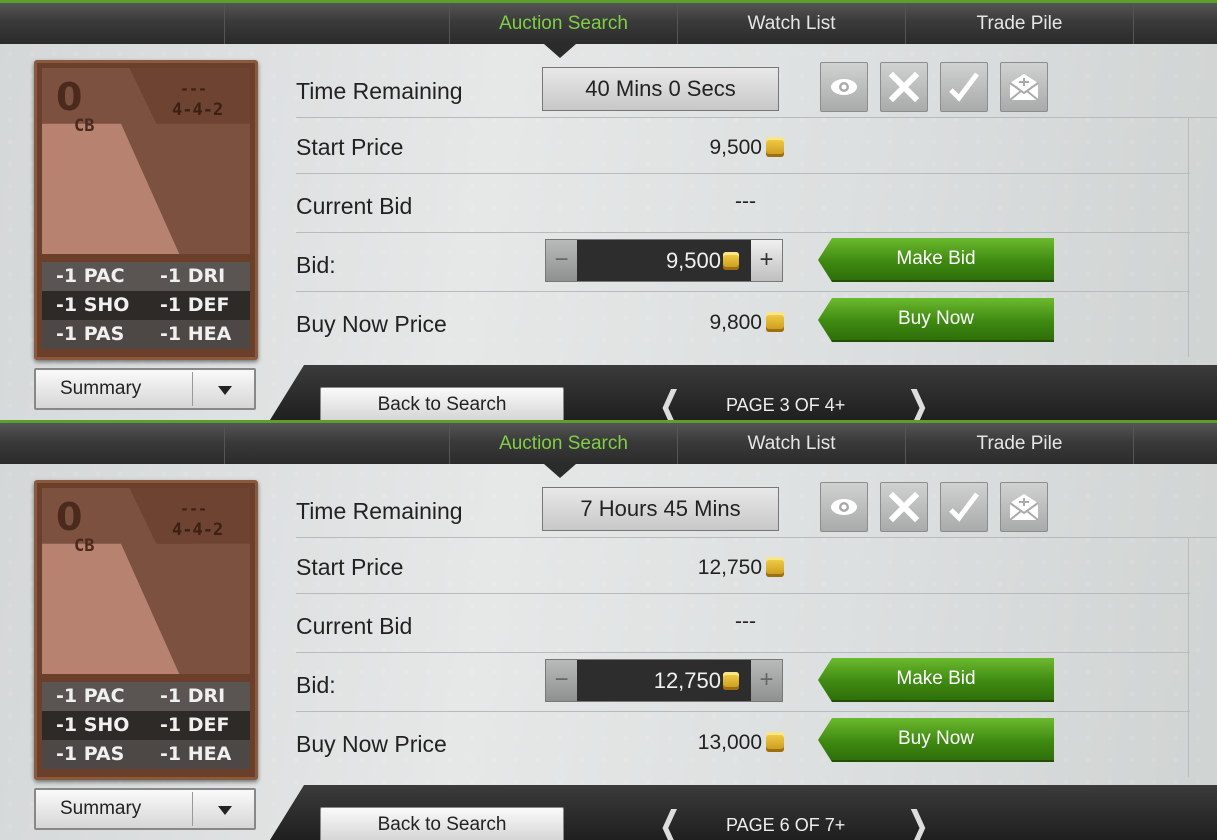 The width and height of the screenshot is (1217, 840). What do you see at coordinates (69, 97) in the screenshot?
I see `card-rating: 0` at bounding box center [69, 97].